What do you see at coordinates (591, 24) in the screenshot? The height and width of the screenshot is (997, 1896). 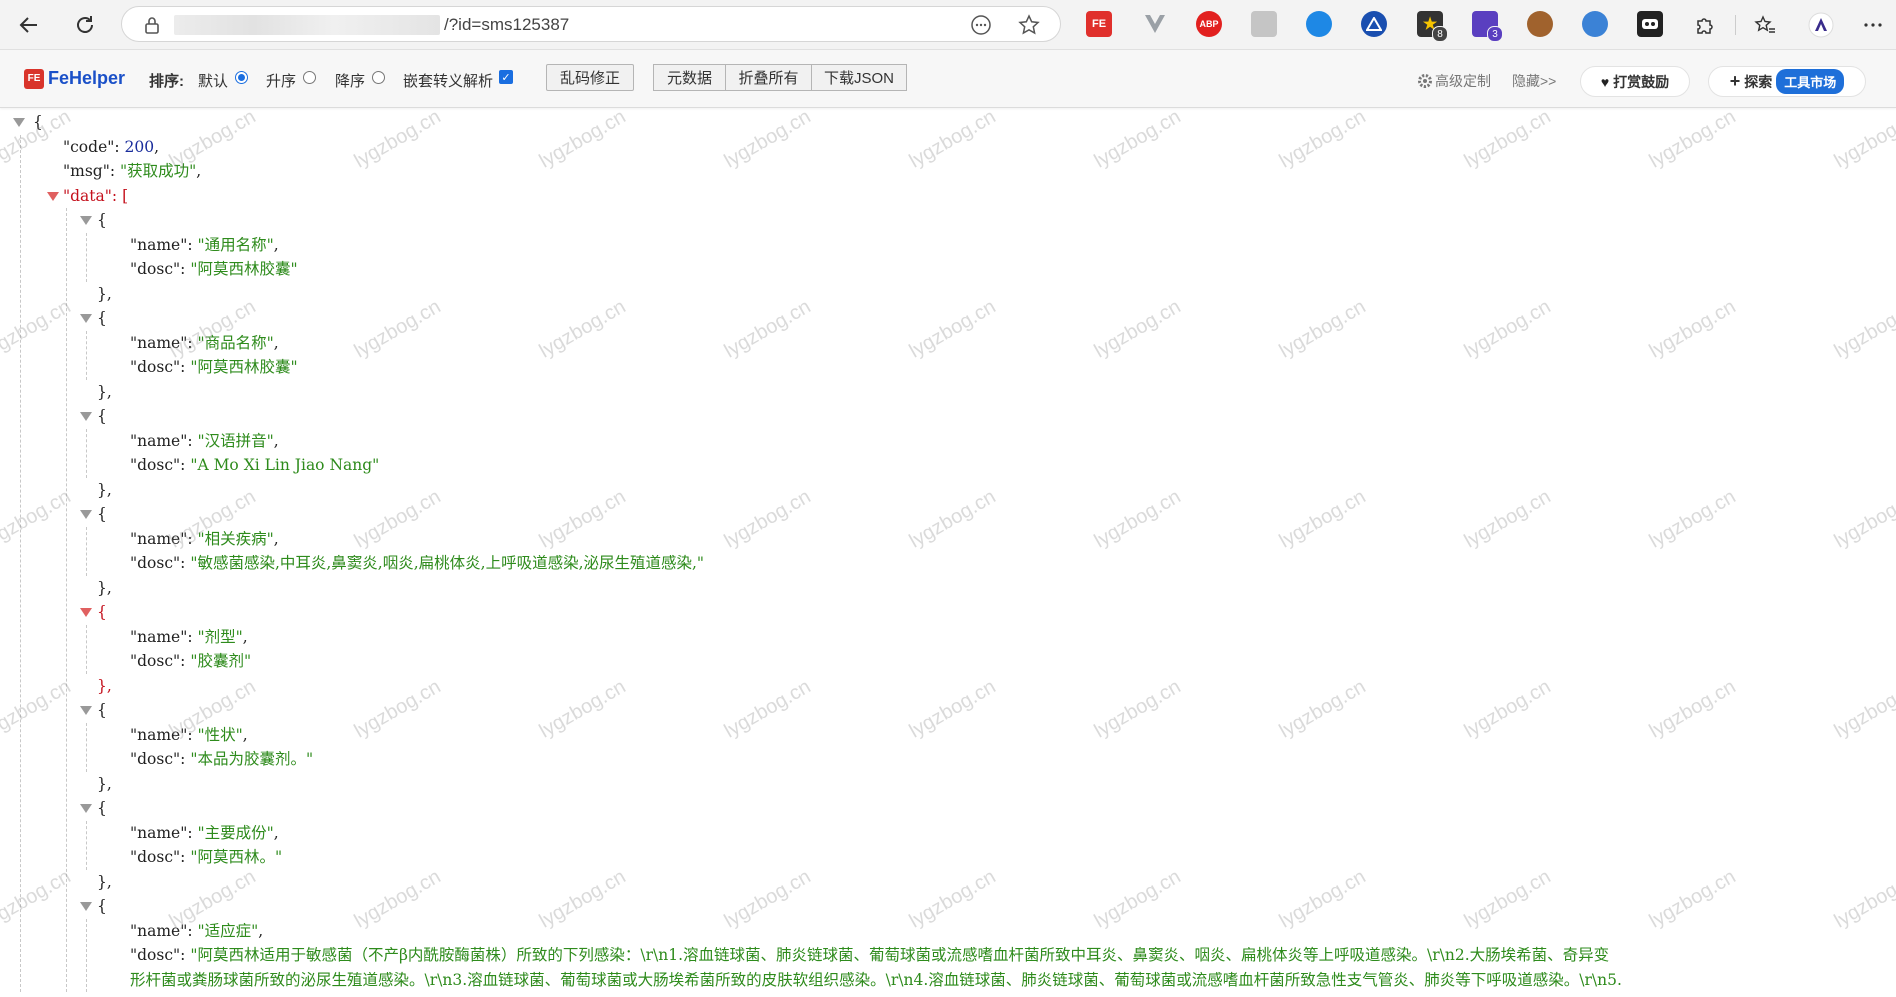 I see `address-bar: /?id=sms125387` at bounding box center [591, 24].